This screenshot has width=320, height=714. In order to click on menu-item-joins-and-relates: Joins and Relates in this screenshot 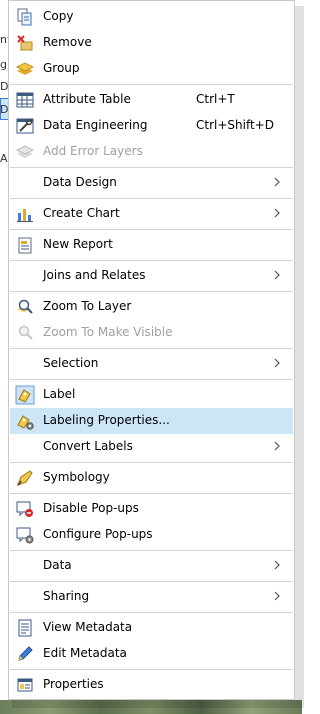, I will do `click(151, 276)`.